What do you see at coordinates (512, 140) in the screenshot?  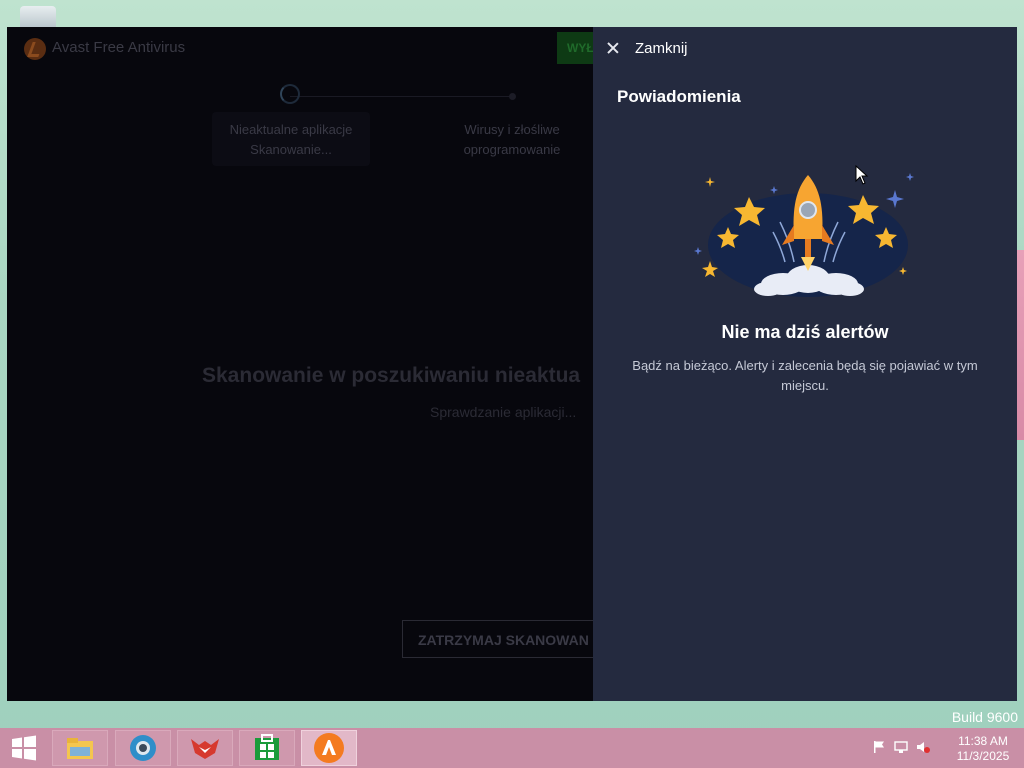 I see `step-viruses: Wirusy i złośliwe oprogramowanie` at bounding box center [512, 140].